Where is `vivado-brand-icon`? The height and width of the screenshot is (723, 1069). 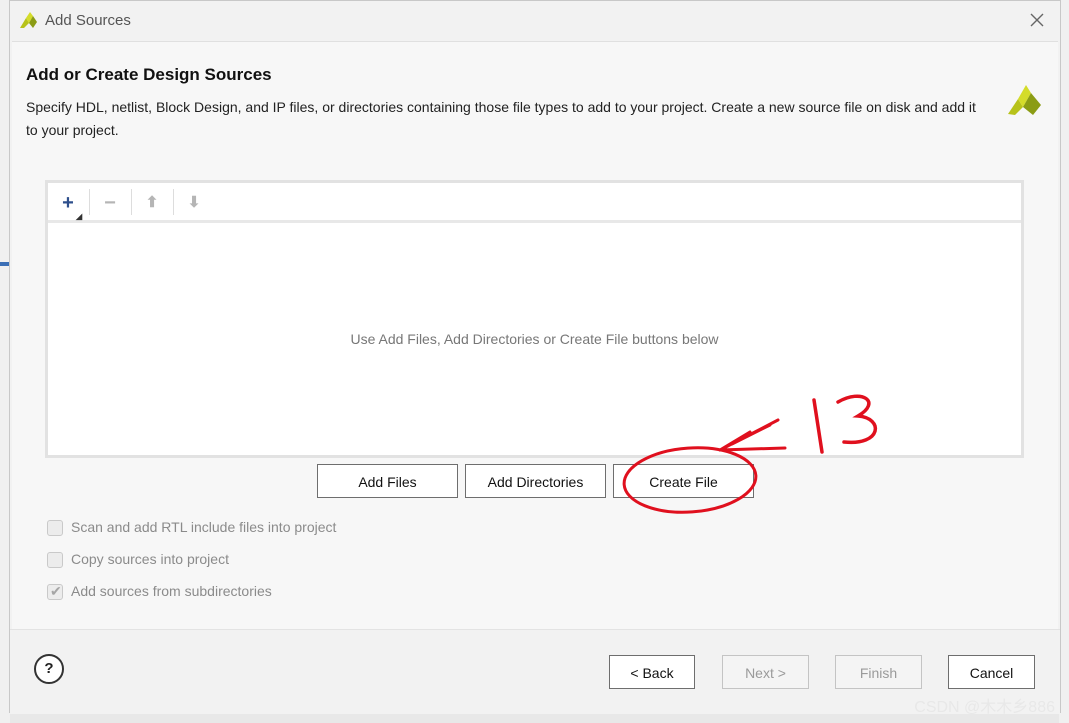
vivado-brand-icon is located at coordinates (1024, 100).